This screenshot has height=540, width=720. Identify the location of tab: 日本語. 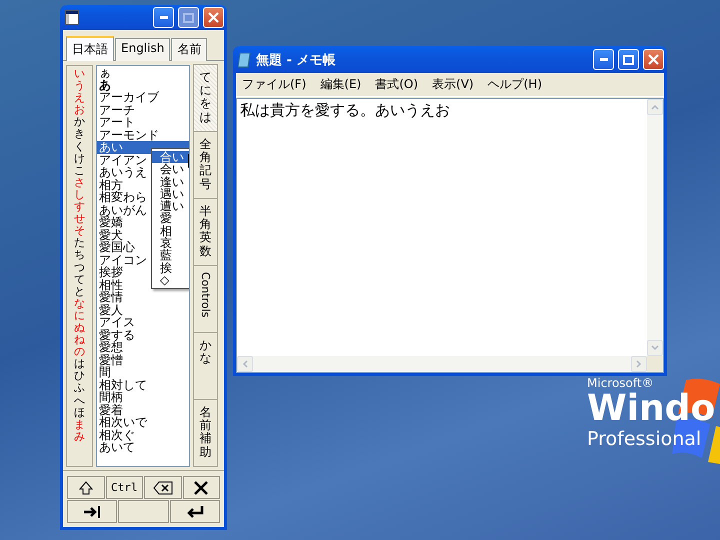
(90, 48).